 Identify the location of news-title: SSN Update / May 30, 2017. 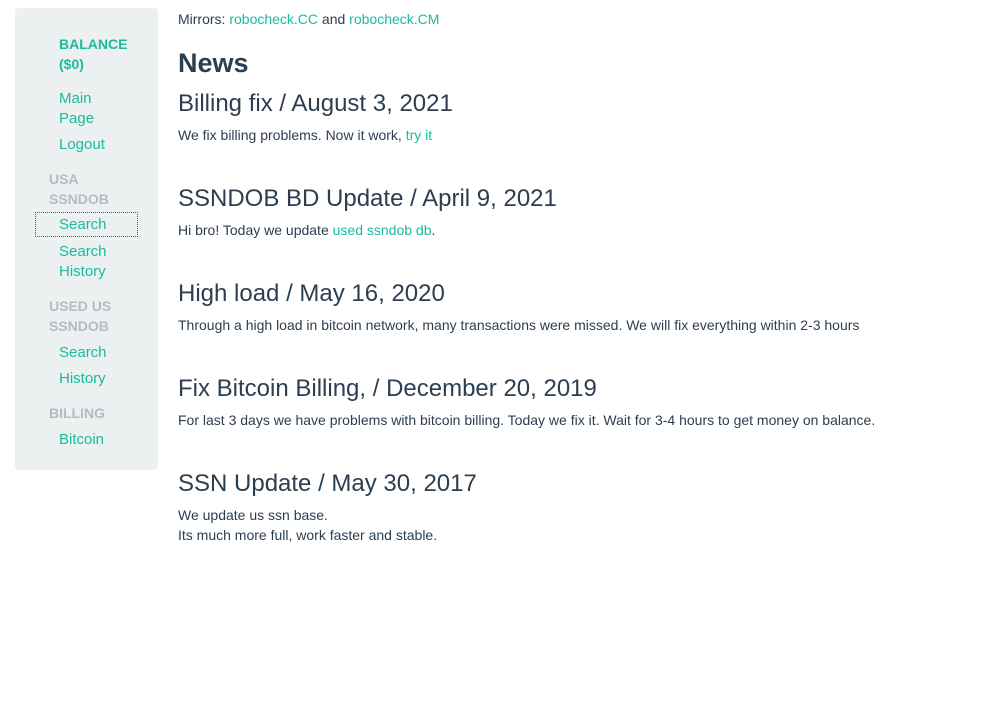
(327, 483).